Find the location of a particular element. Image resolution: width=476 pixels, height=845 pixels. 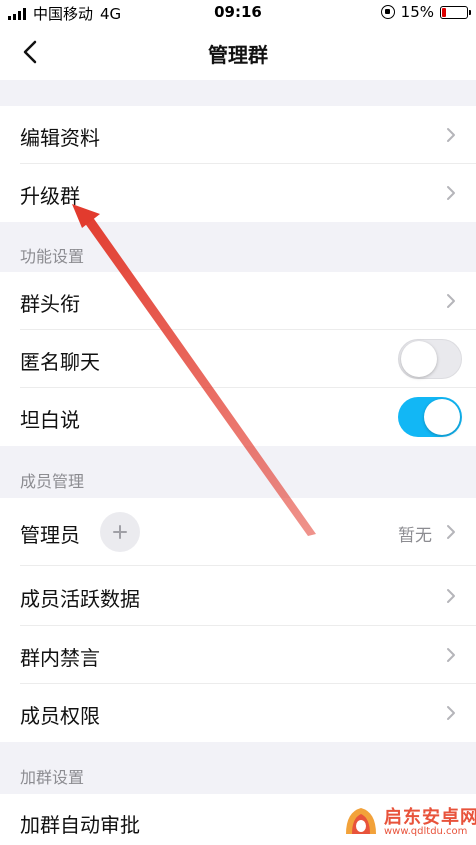

add-admin-button is located at coordinates (120, 532).